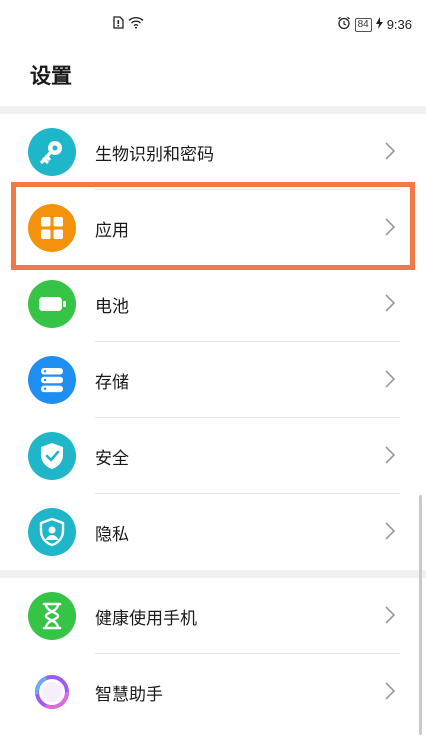 This screenshot has width=426, height=741. Describe the element at coordinates (213, 456) in the screenshot. I see `settings-item-security: 安全` at that location.